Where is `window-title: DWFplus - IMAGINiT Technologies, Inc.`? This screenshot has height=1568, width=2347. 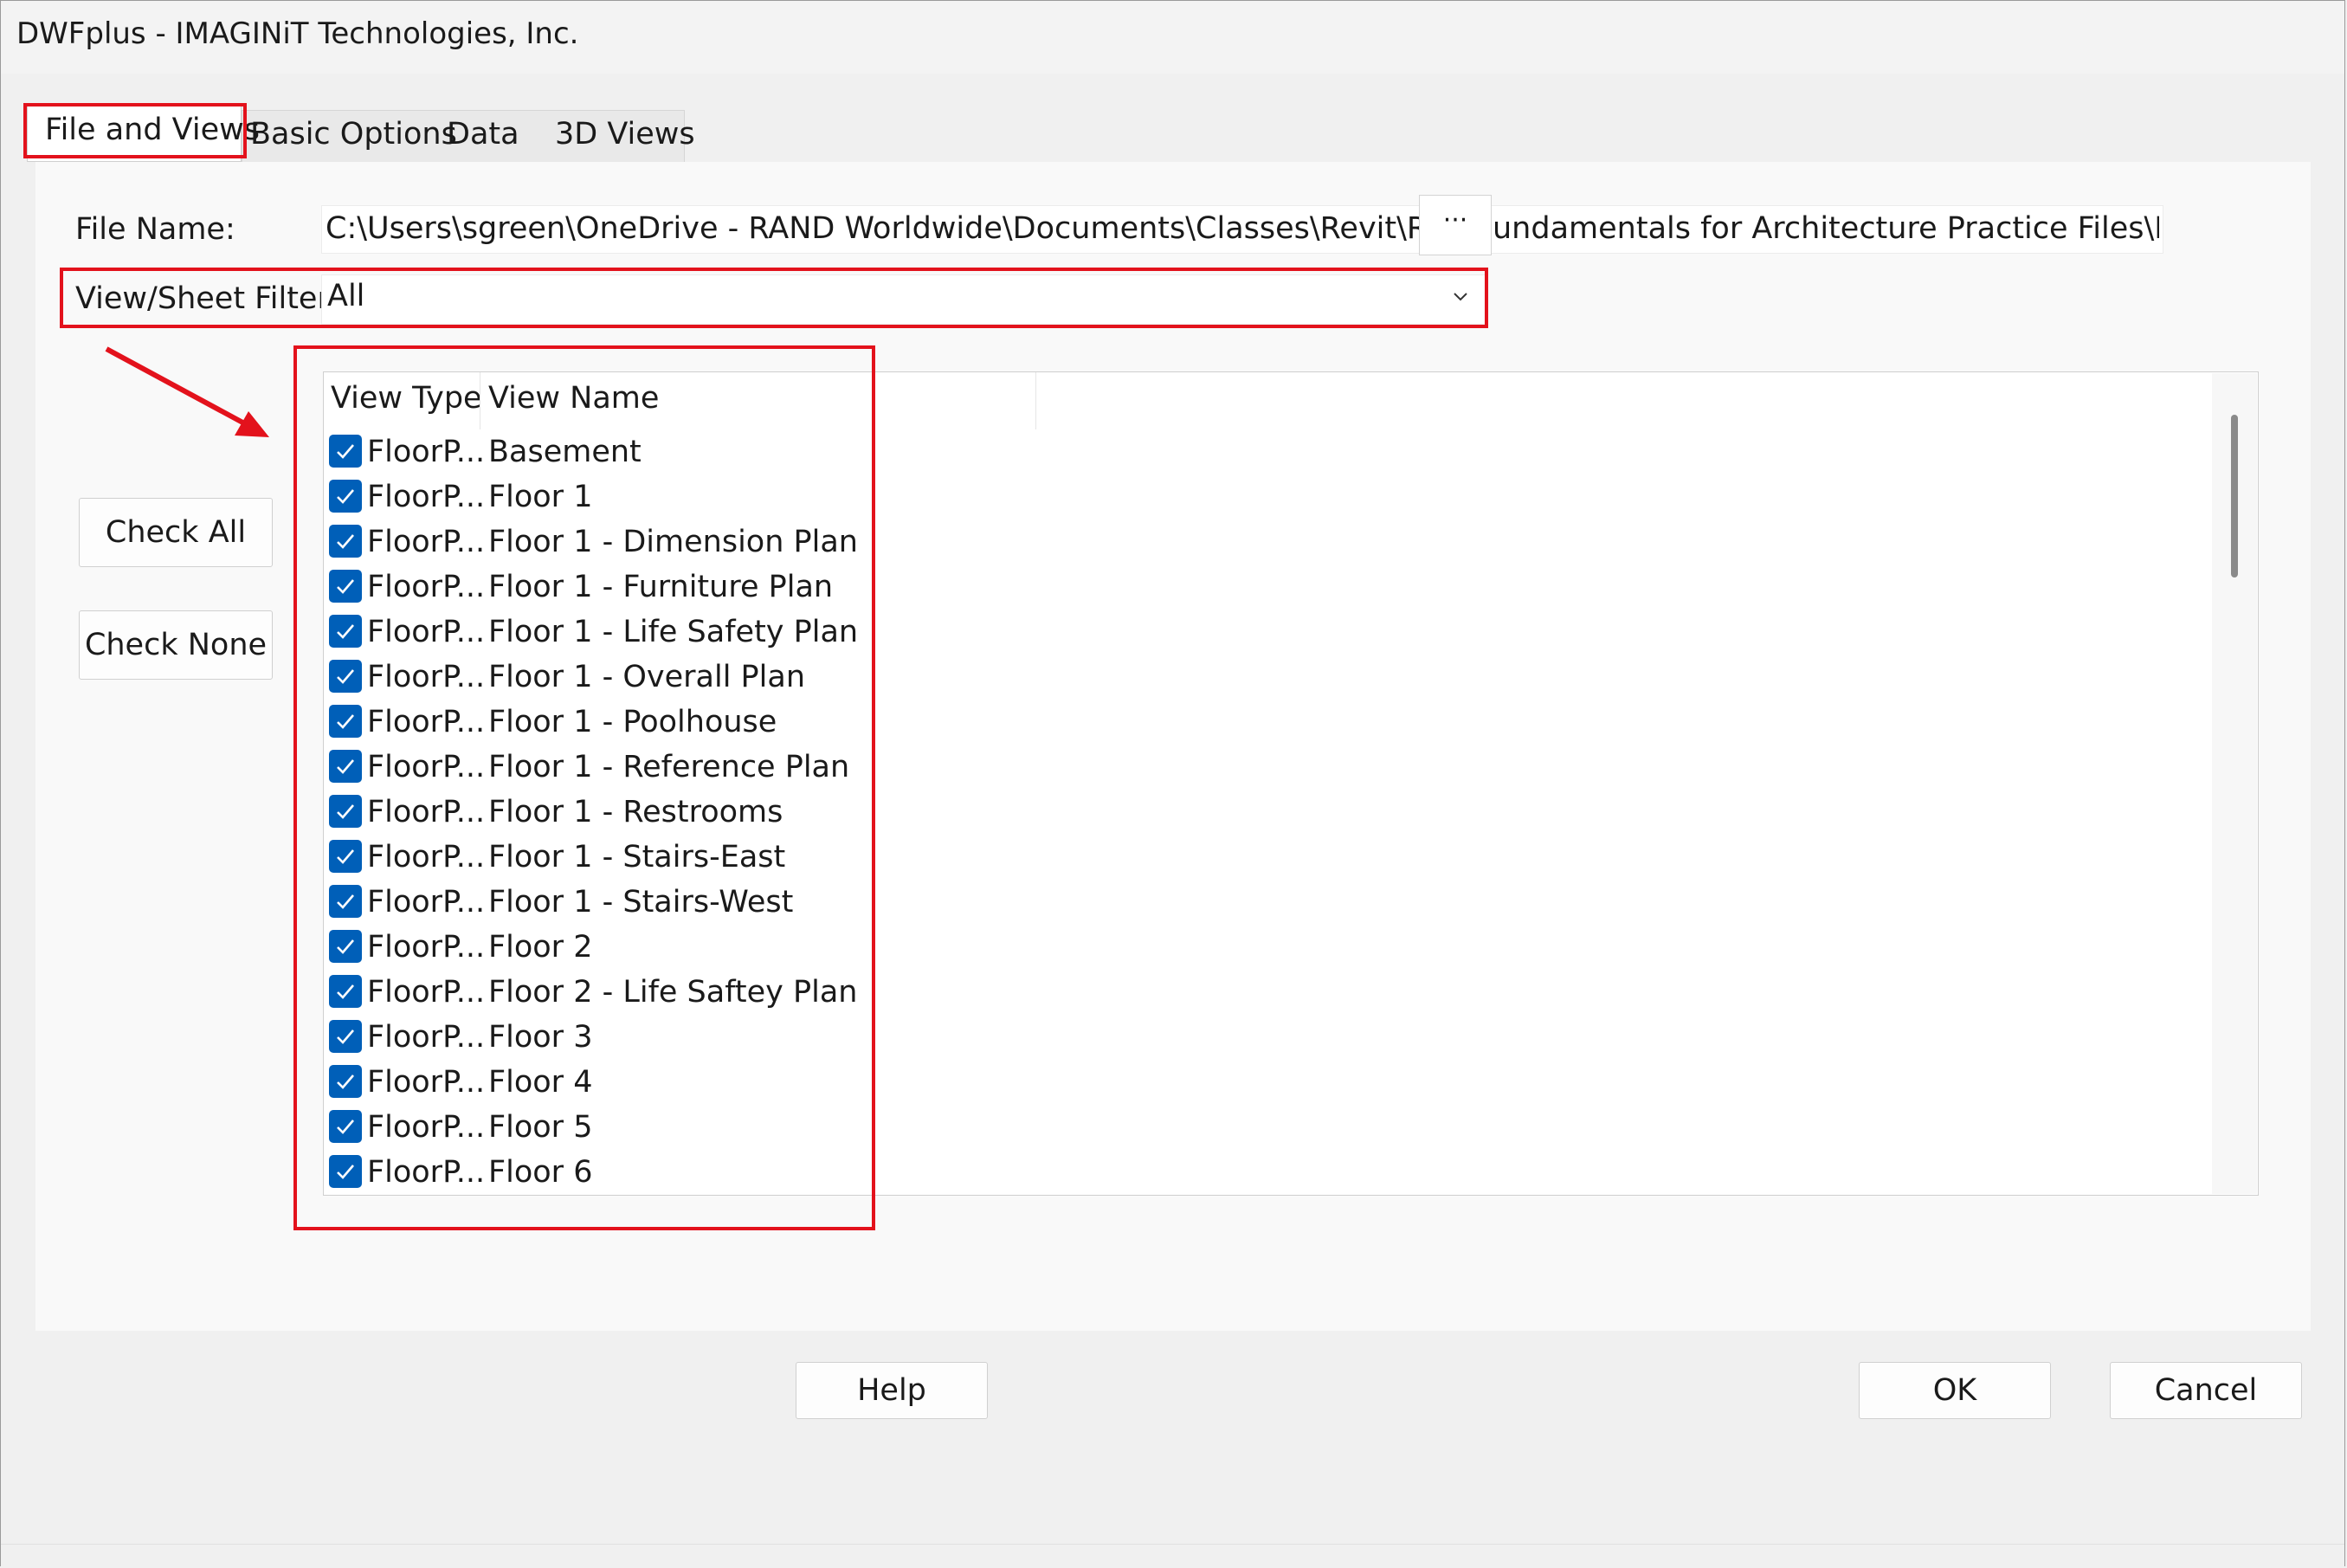
window-title: DWFplus - IMAGINiT Technologies, Inc. is located at coordinates (297, 33).